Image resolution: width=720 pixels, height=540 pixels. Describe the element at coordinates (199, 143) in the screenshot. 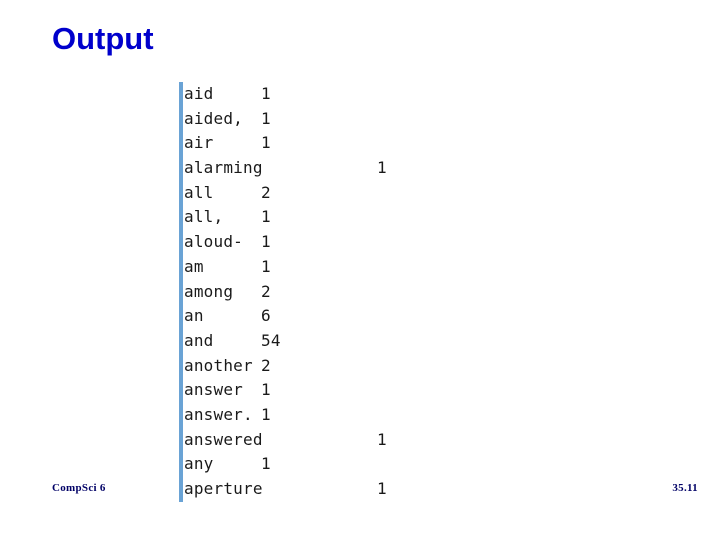

I see `output-word: air` at that location.